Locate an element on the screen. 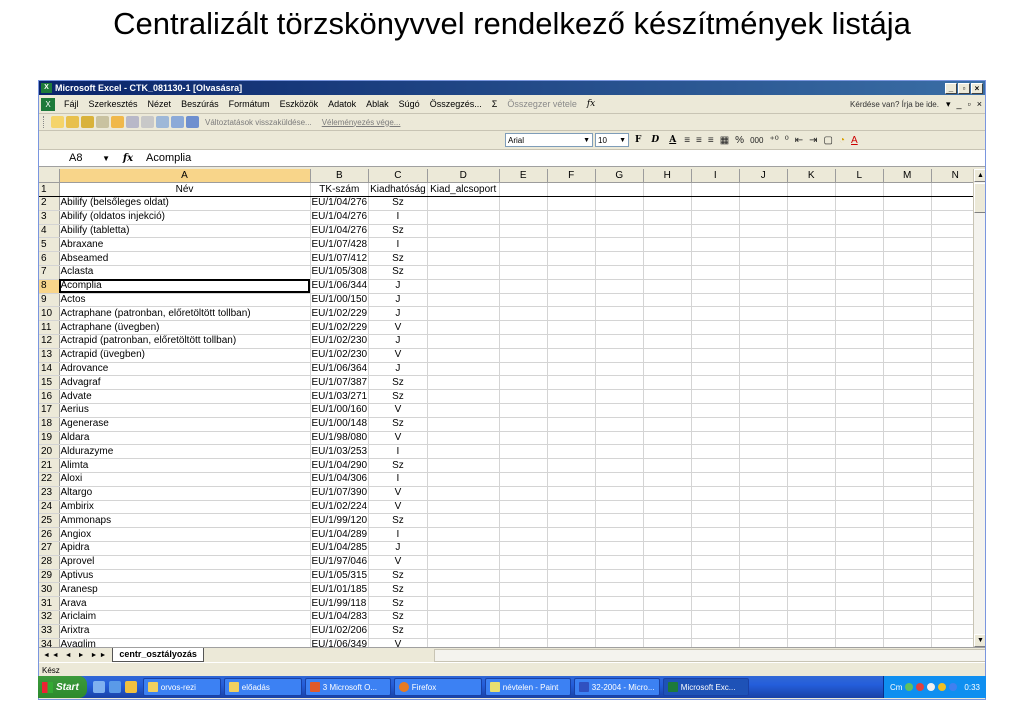 This screenshot has width=1024, height=701. new-icon is located at coordinates (57, 122).